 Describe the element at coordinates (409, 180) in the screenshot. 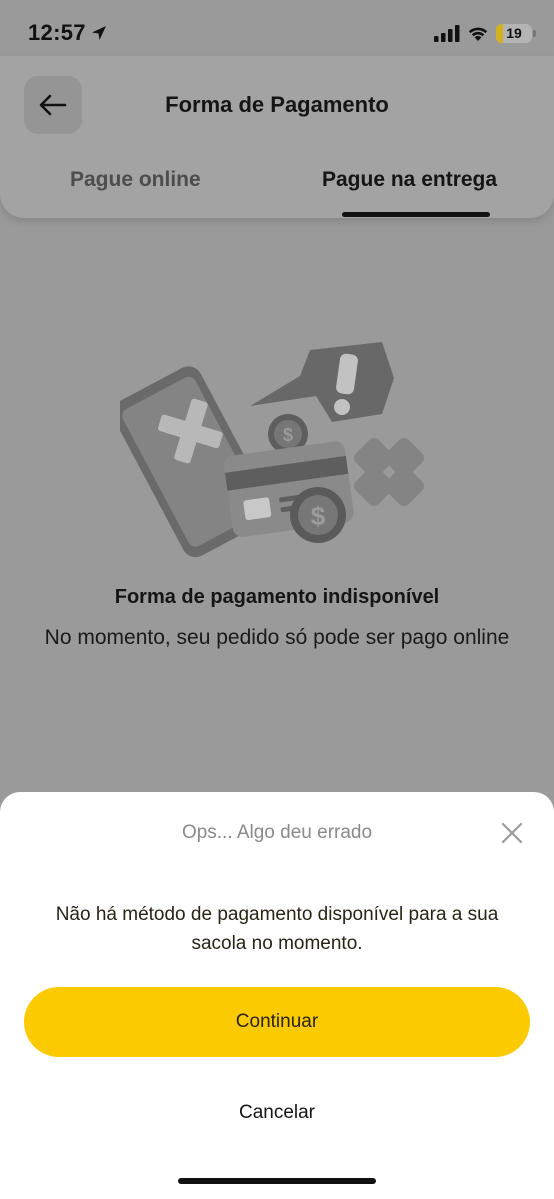

I see `tab-pague-na-entrega: Pague na entrega` at that location.